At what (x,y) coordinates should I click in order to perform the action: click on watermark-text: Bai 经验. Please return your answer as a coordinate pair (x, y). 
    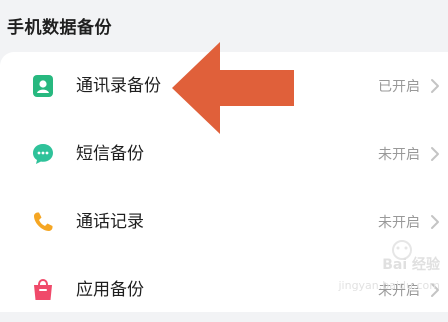
    Looking at the image, I should click on (411, 265).